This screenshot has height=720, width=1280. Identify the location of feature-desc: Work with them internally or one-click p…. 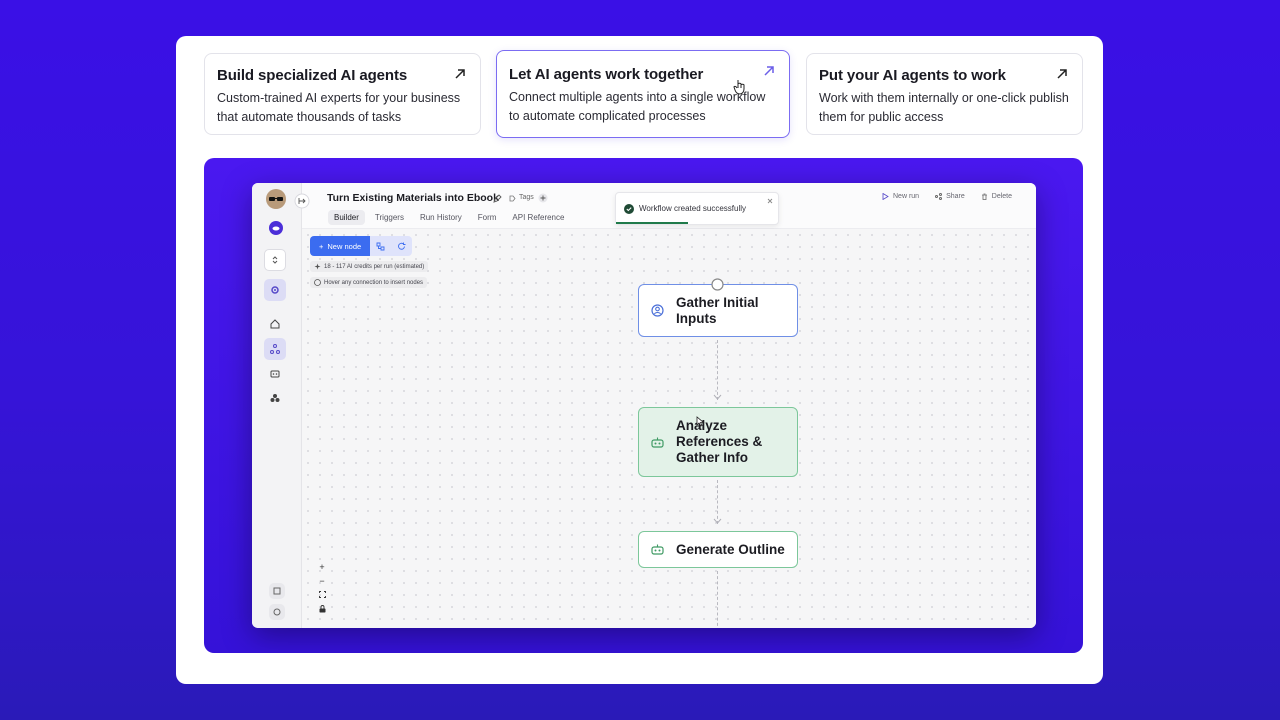
(944, 107).